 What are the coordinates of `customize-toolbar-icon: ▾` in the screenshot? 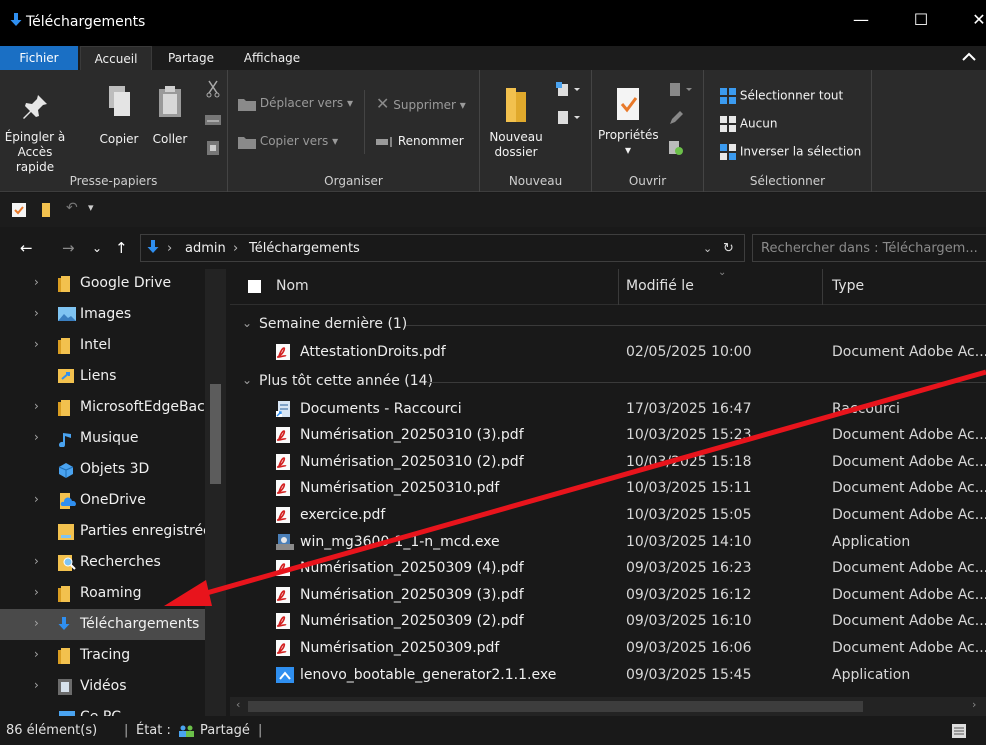 It's located at (91, 207).